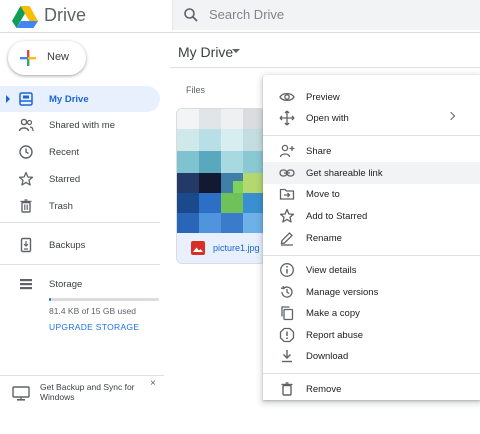 The width and height of the screenshot is (480, 434). Describe the element at coordinates (287, 270) in the screenshot. I see `info-icon` at that location.